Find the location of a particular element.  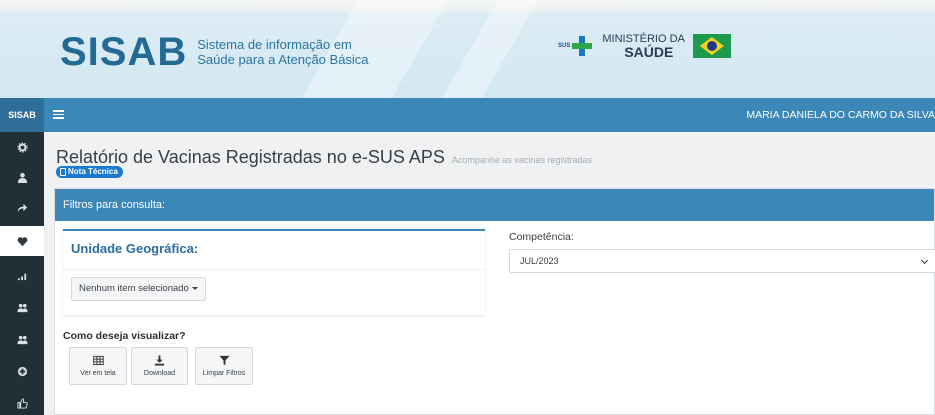

ver-em-tela-button: Ver em tela is located at coordinates (98, 366).